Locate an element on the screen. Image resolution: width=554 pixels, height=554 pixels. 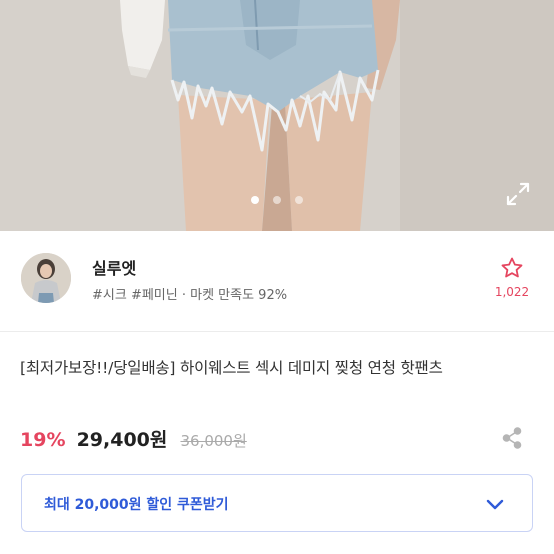
gallery-pagination is located at coordinates (277, 200).